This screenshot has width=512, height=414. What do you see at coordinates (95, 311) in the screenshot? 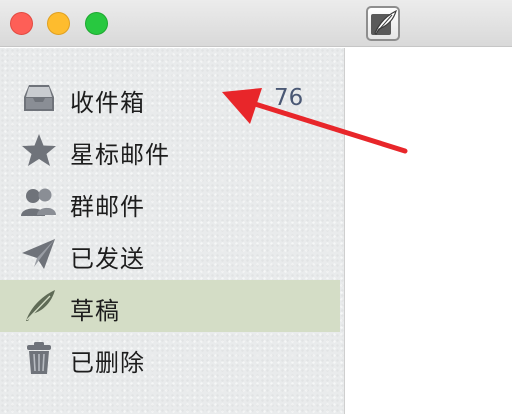
I see `sidebar-item-label: 草稿` at bounding box center [95, 311].